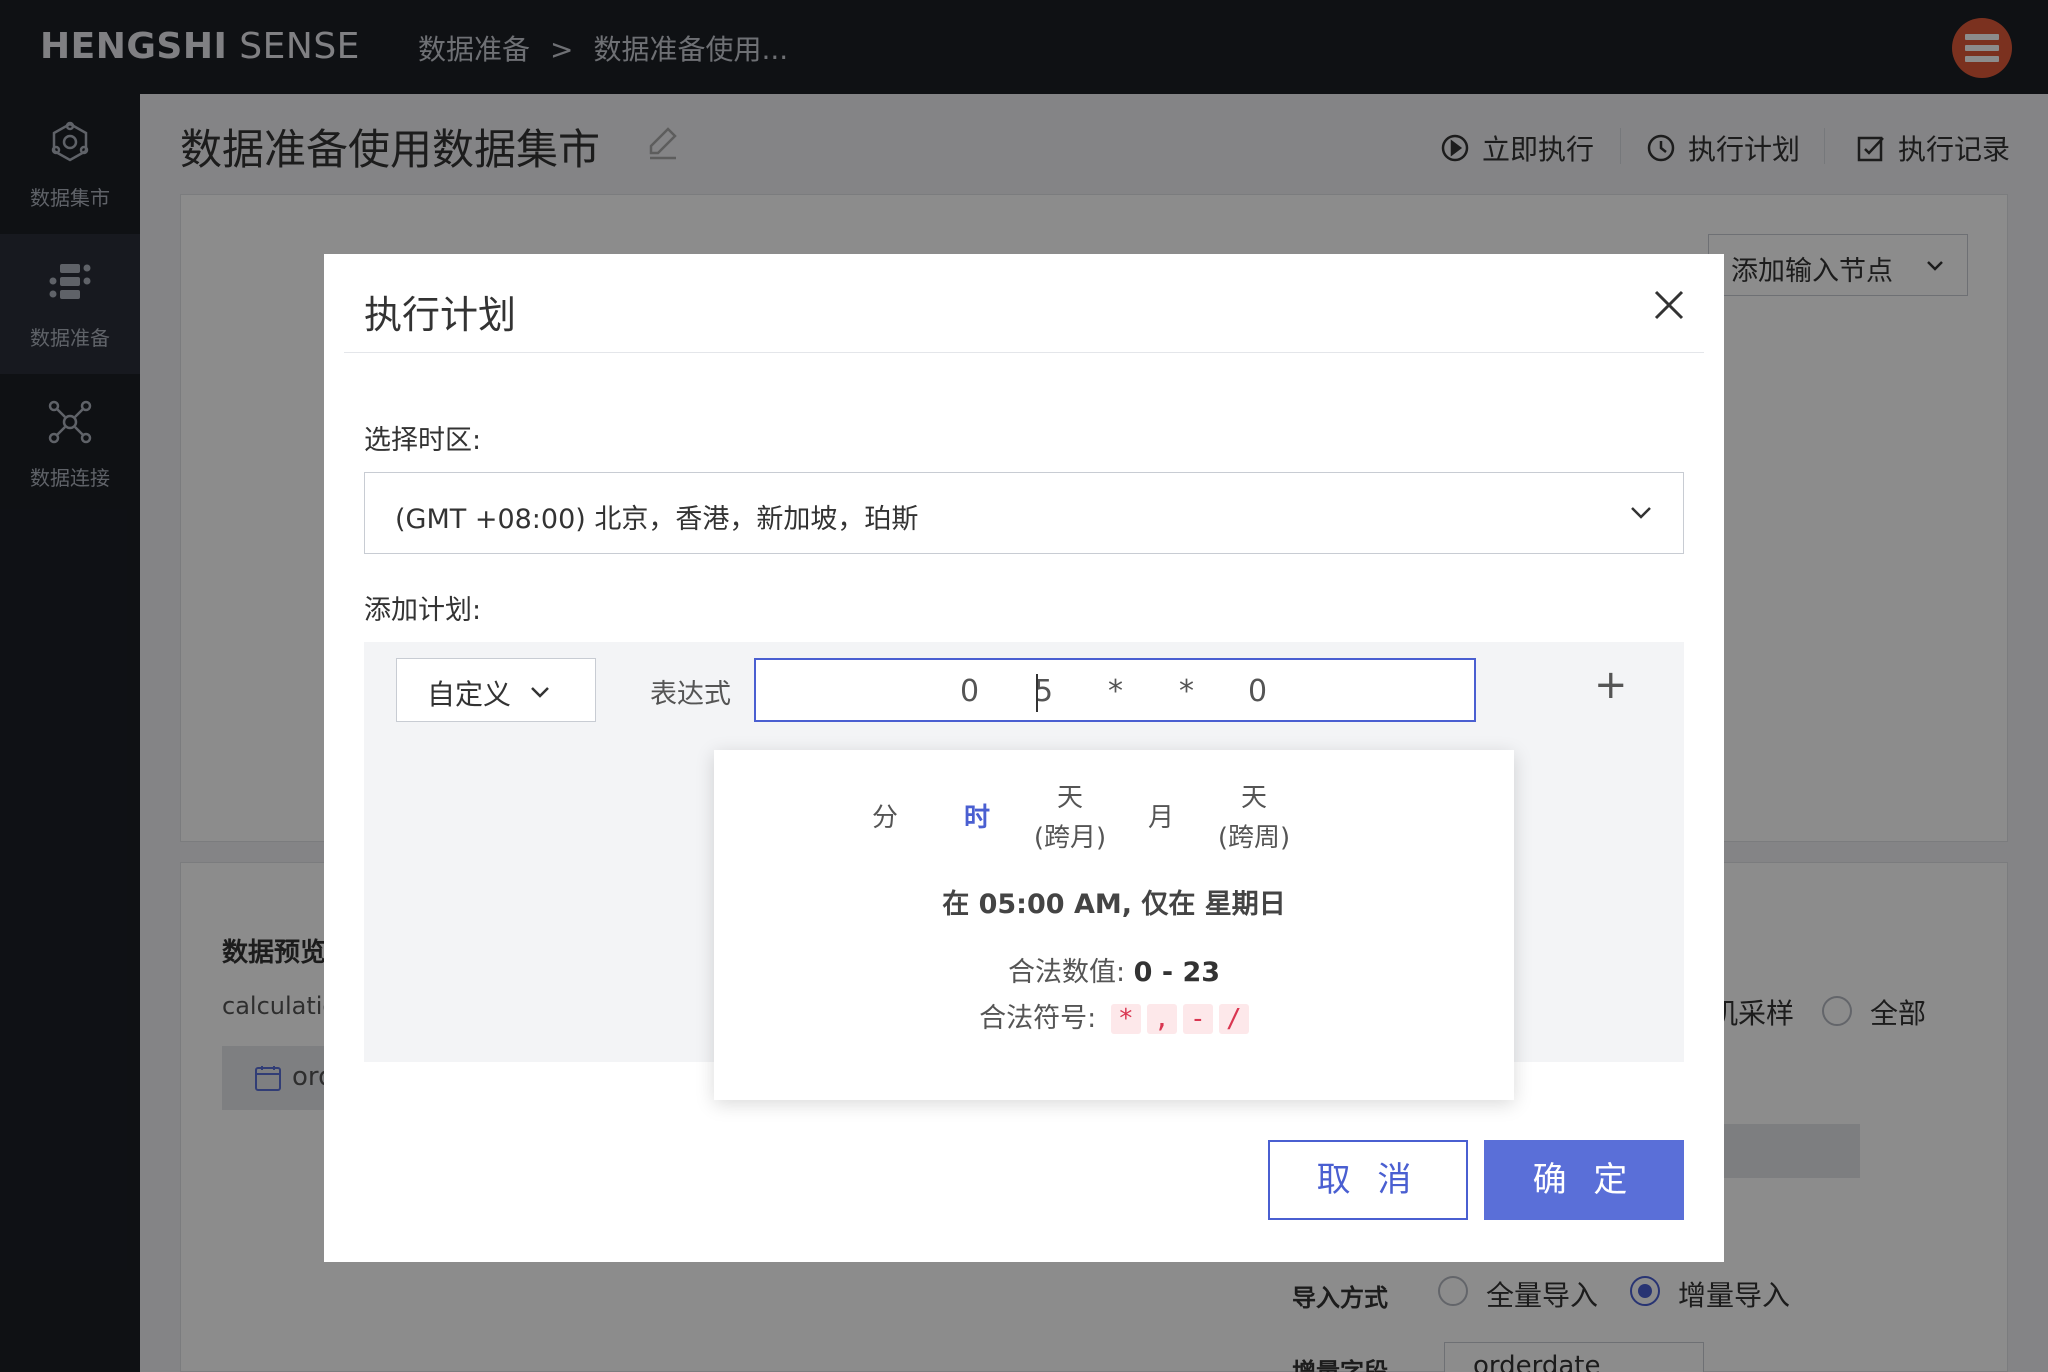 This screenshot has height=1372, width=2048. I want to click on cron-day-of-month-field: *, so click(1115, 691).